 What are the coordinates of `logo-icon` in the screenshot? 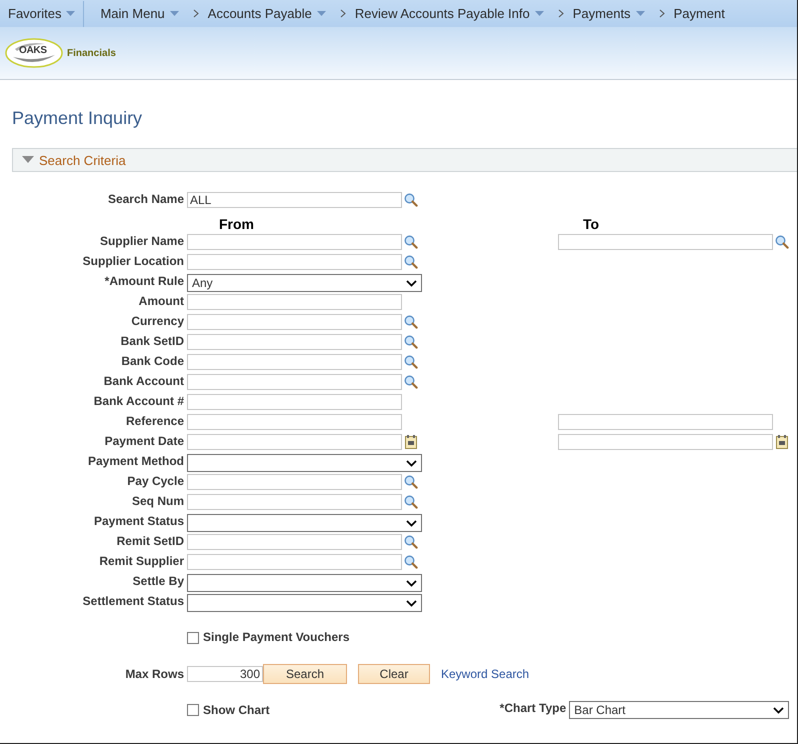 It's located at (34, 53).